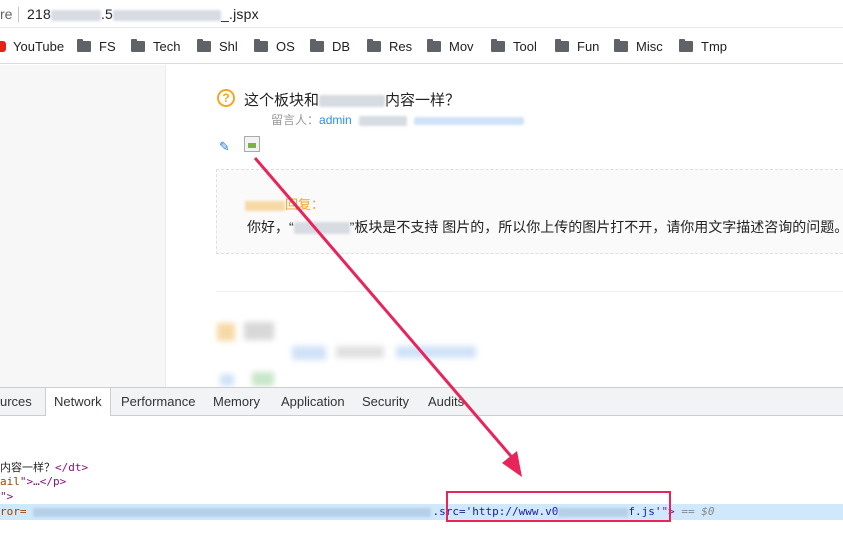 This screenshot has height=538, width=843. Describe the element at coordinates (274, 46) in the screenshot. I see `bookmark-folder-os: OS` at that location.